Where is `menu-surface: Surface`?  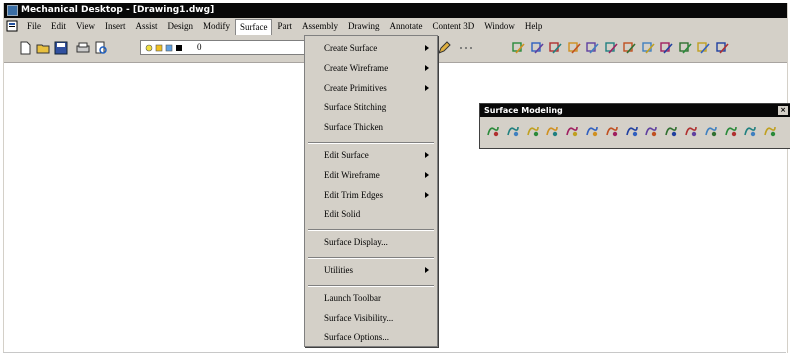
menu-surface: Surface is located at coordinates (254, 27).